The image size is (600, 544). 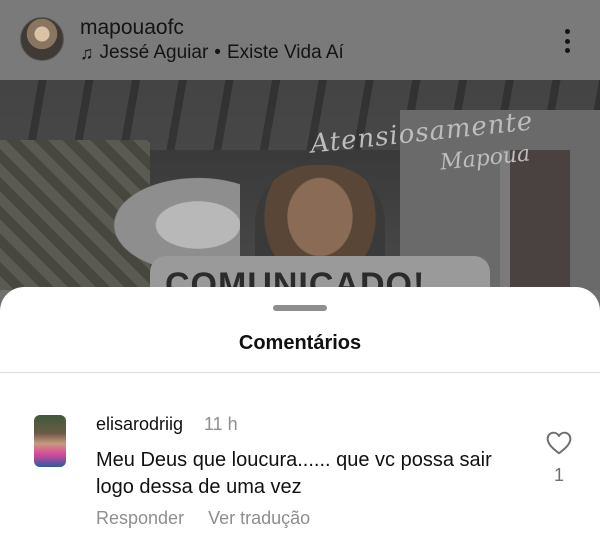 What do you see at coordinates (221, 424) in the screenshot?
I see `comment-time: 11 h` at bounding box center [221, 424].